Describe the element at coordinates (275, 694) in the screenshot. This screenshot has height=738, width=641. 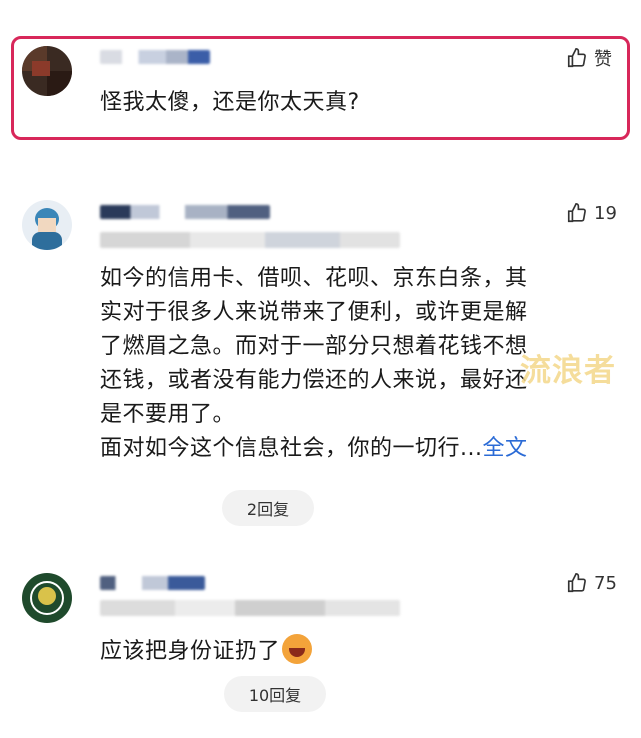
I see `replies-button: 10回复` at that location.